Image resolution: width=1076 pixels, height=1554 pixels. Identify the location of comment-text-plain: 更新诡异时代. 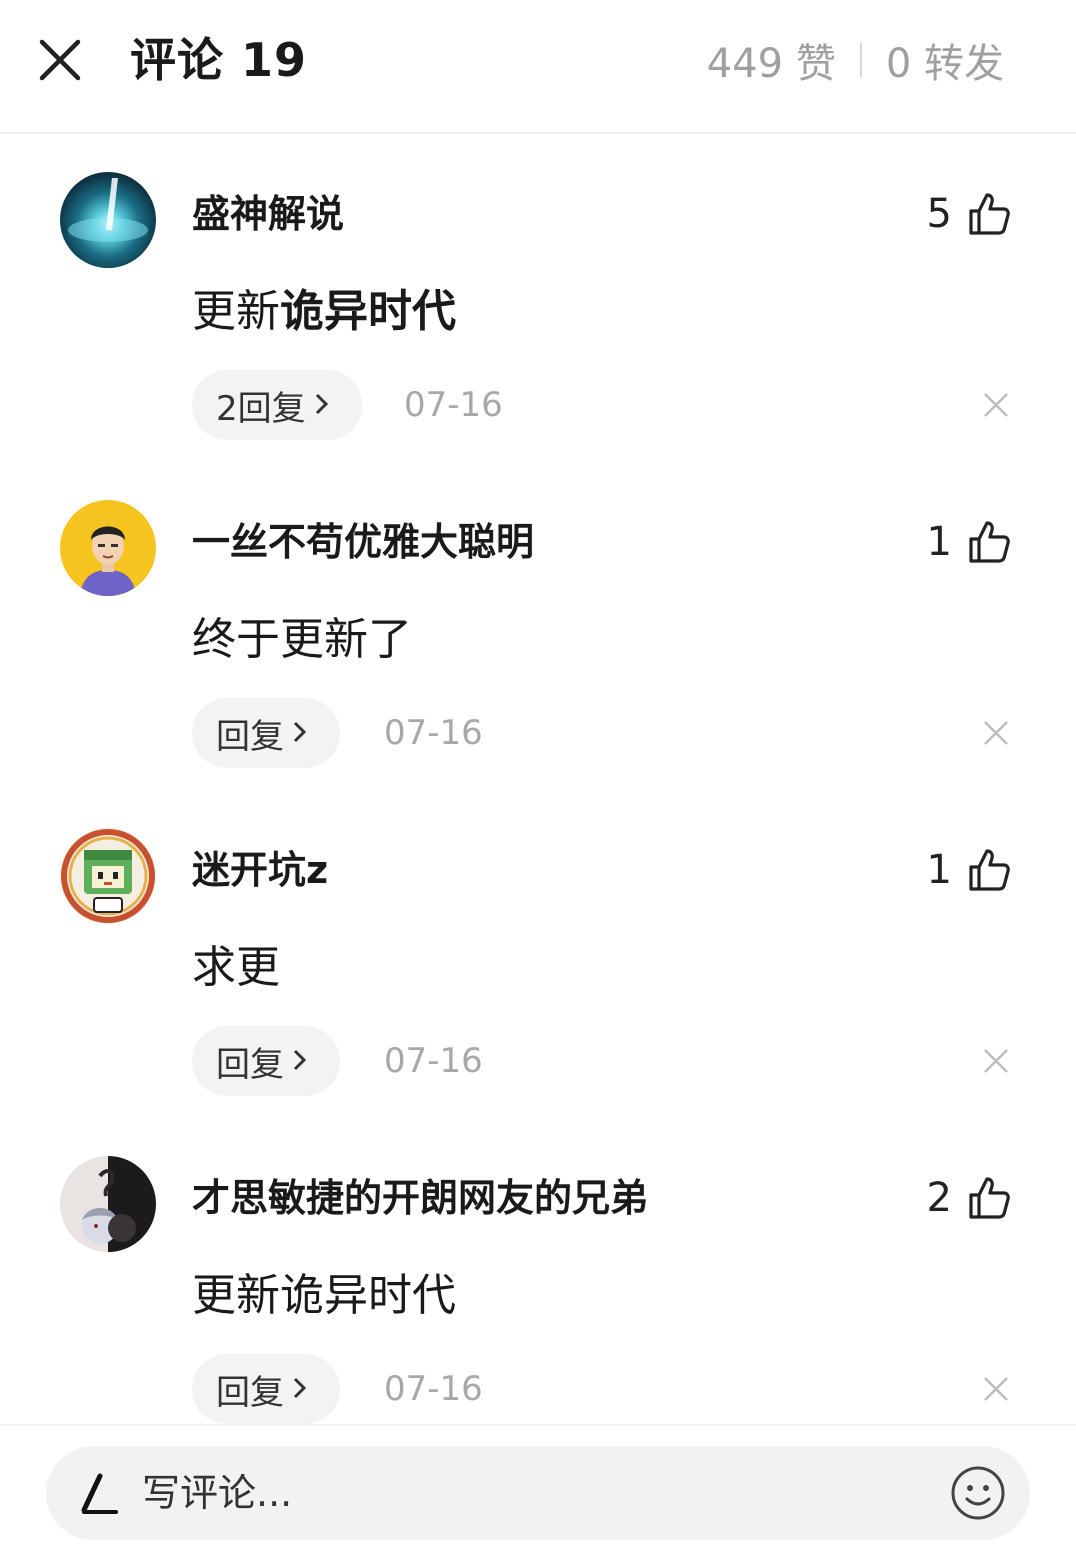
(324, 1295).